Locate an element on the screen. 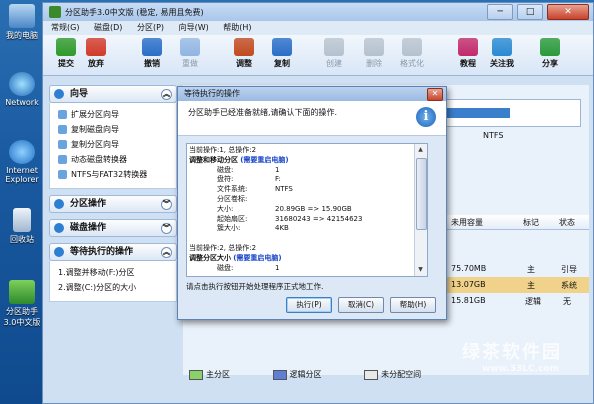 The width and height of the screenshot is (594, 404). toolbar-button-resize: 调整 is located at coordinates (244, 53).